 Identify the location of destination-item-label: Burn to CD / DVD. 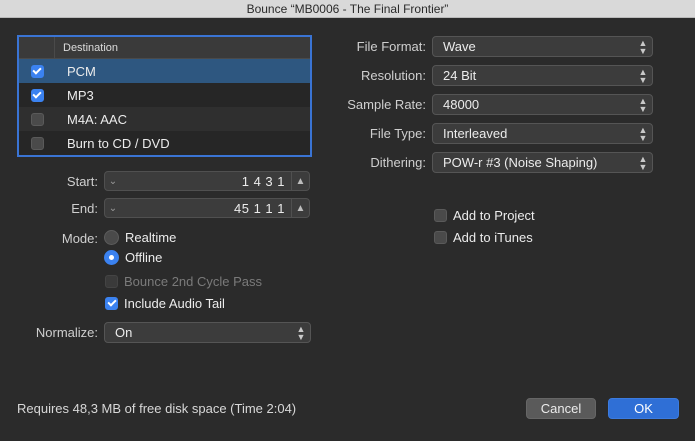
(118, 143).